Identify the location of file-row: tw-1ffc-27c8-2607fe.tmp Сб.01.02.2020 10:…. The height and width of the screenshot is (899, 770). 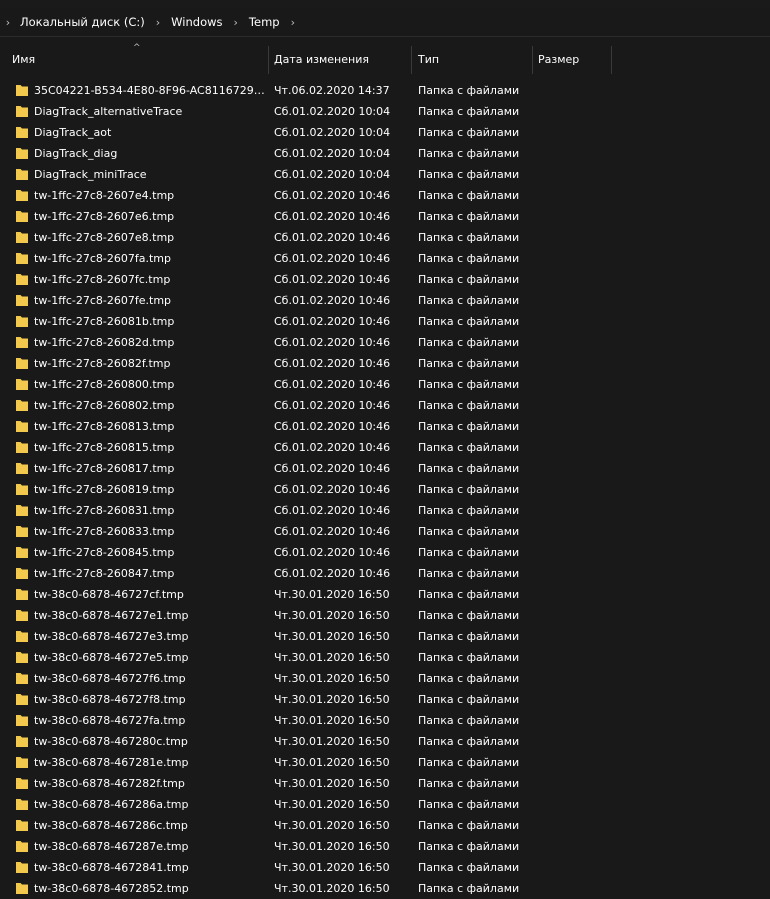
(385, 300).